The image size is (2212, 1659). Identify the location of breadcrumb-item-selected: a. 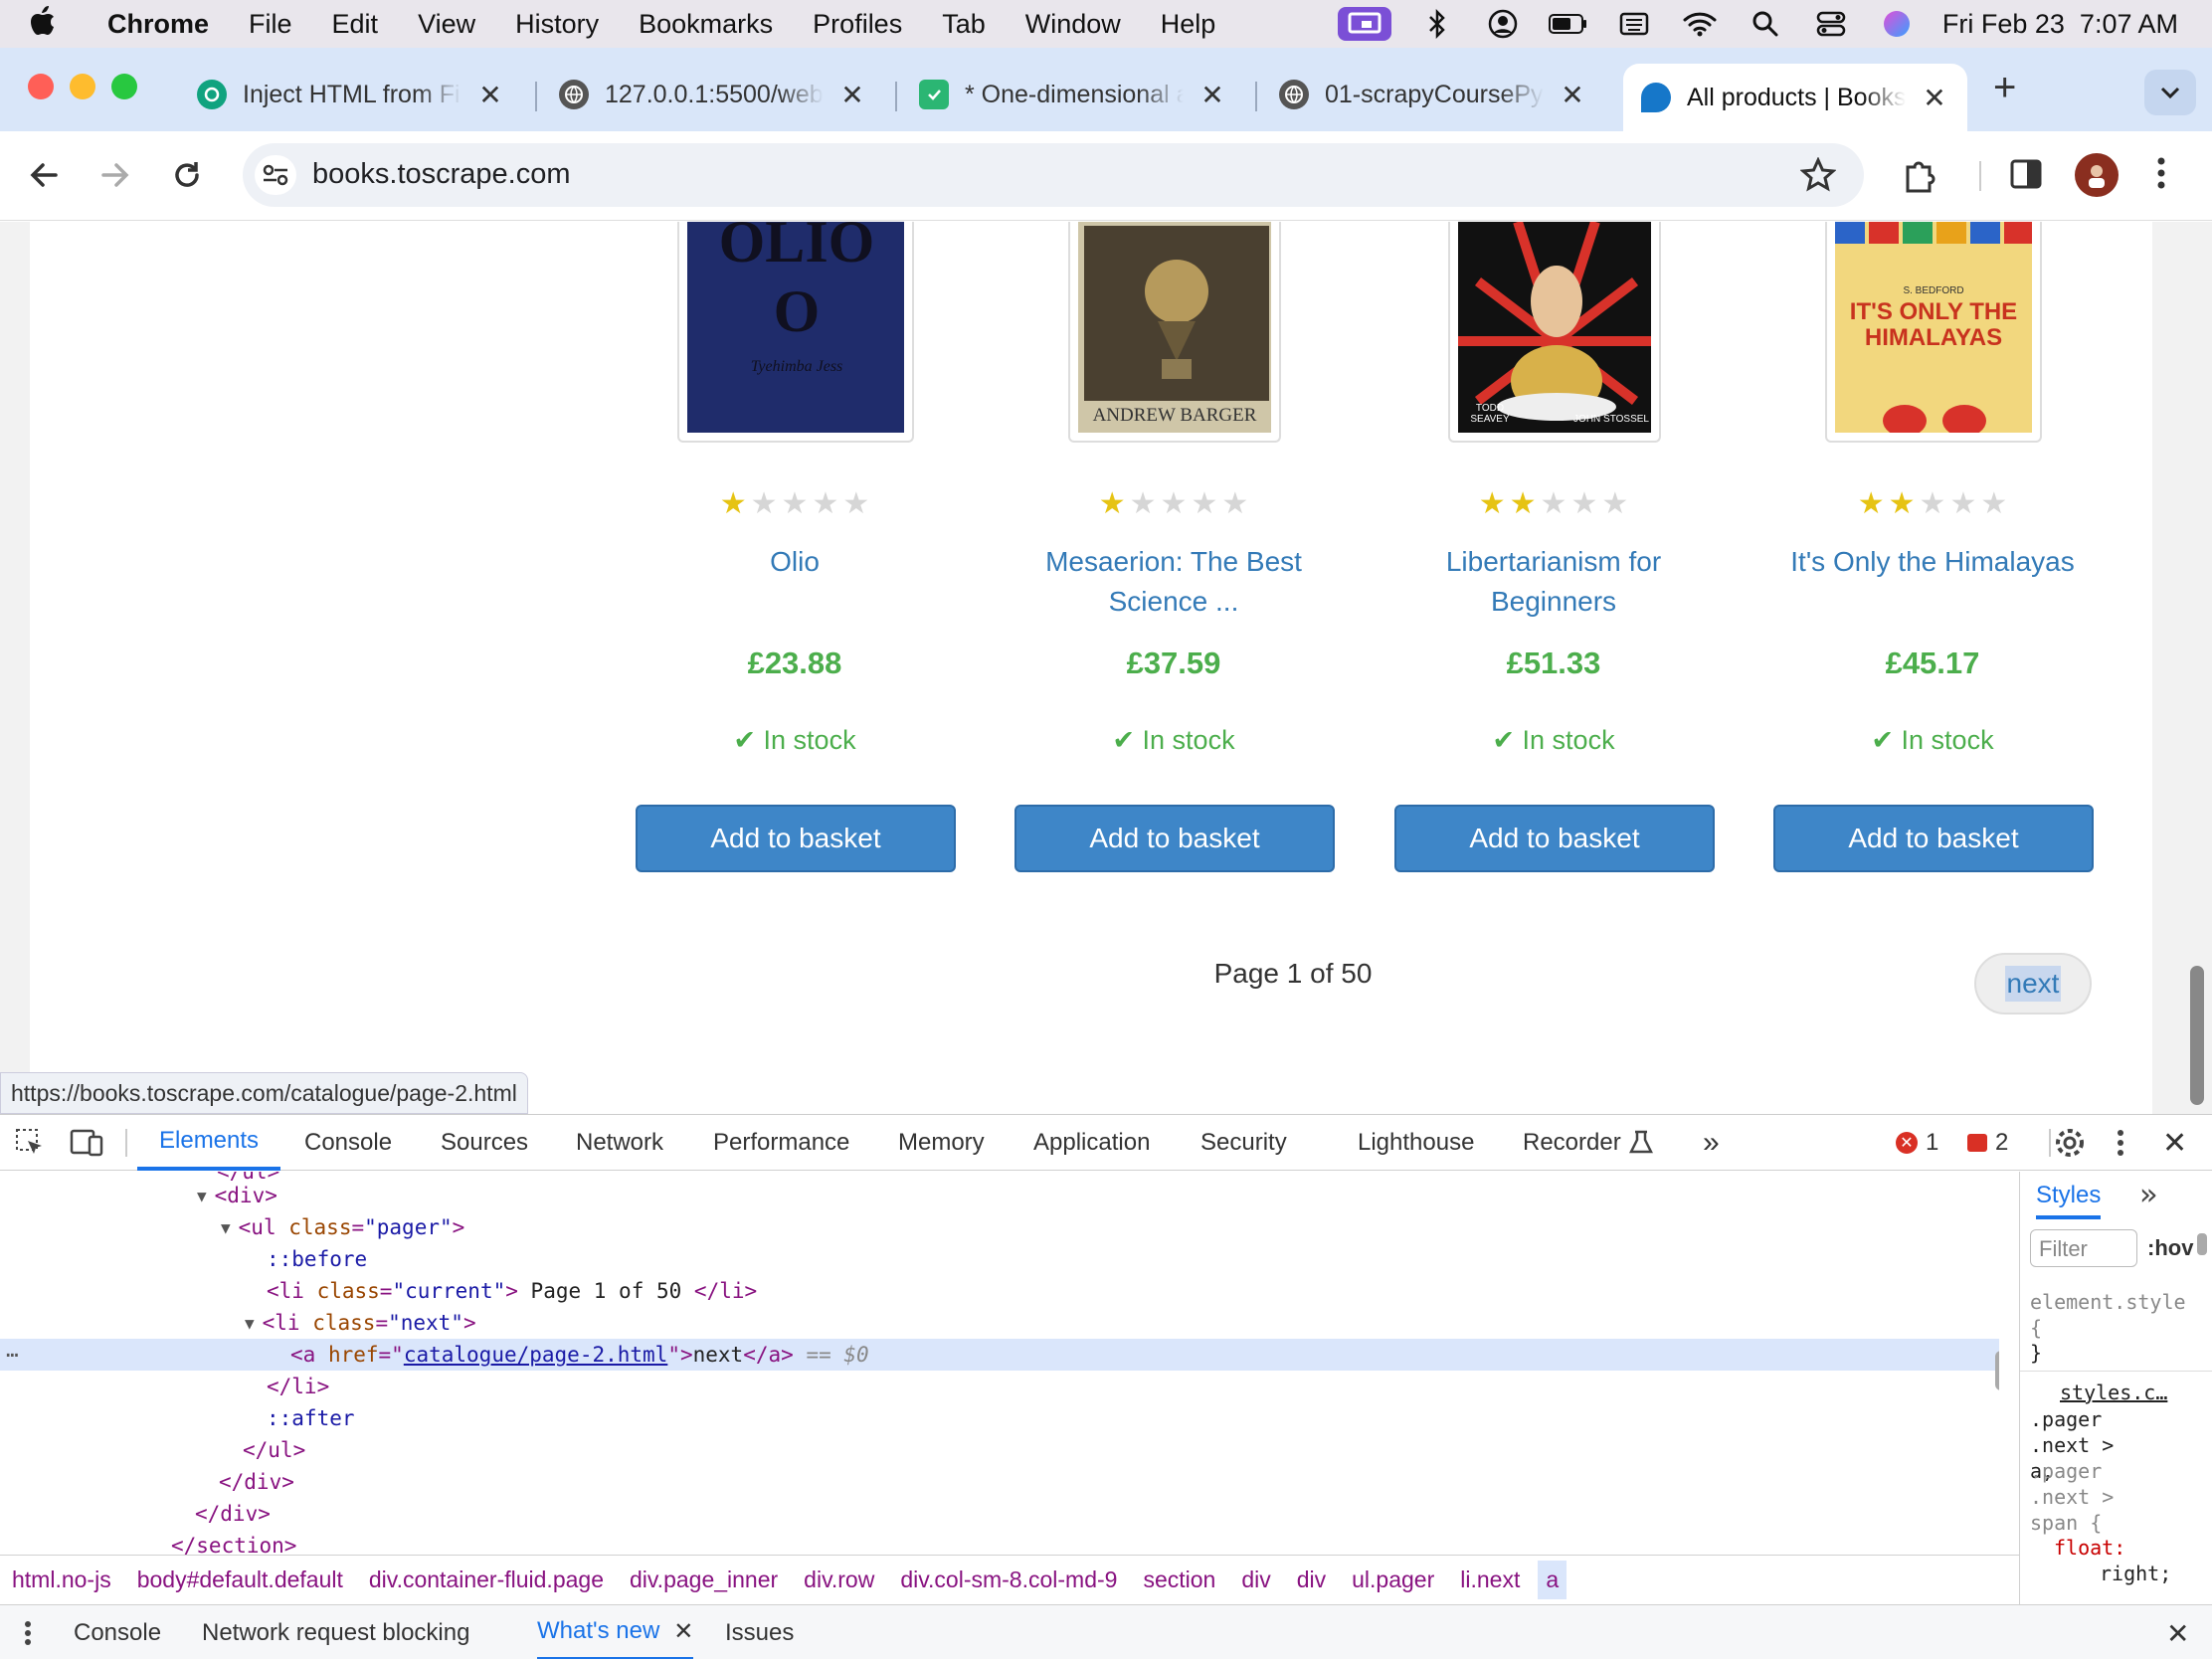
(1552, 1580).